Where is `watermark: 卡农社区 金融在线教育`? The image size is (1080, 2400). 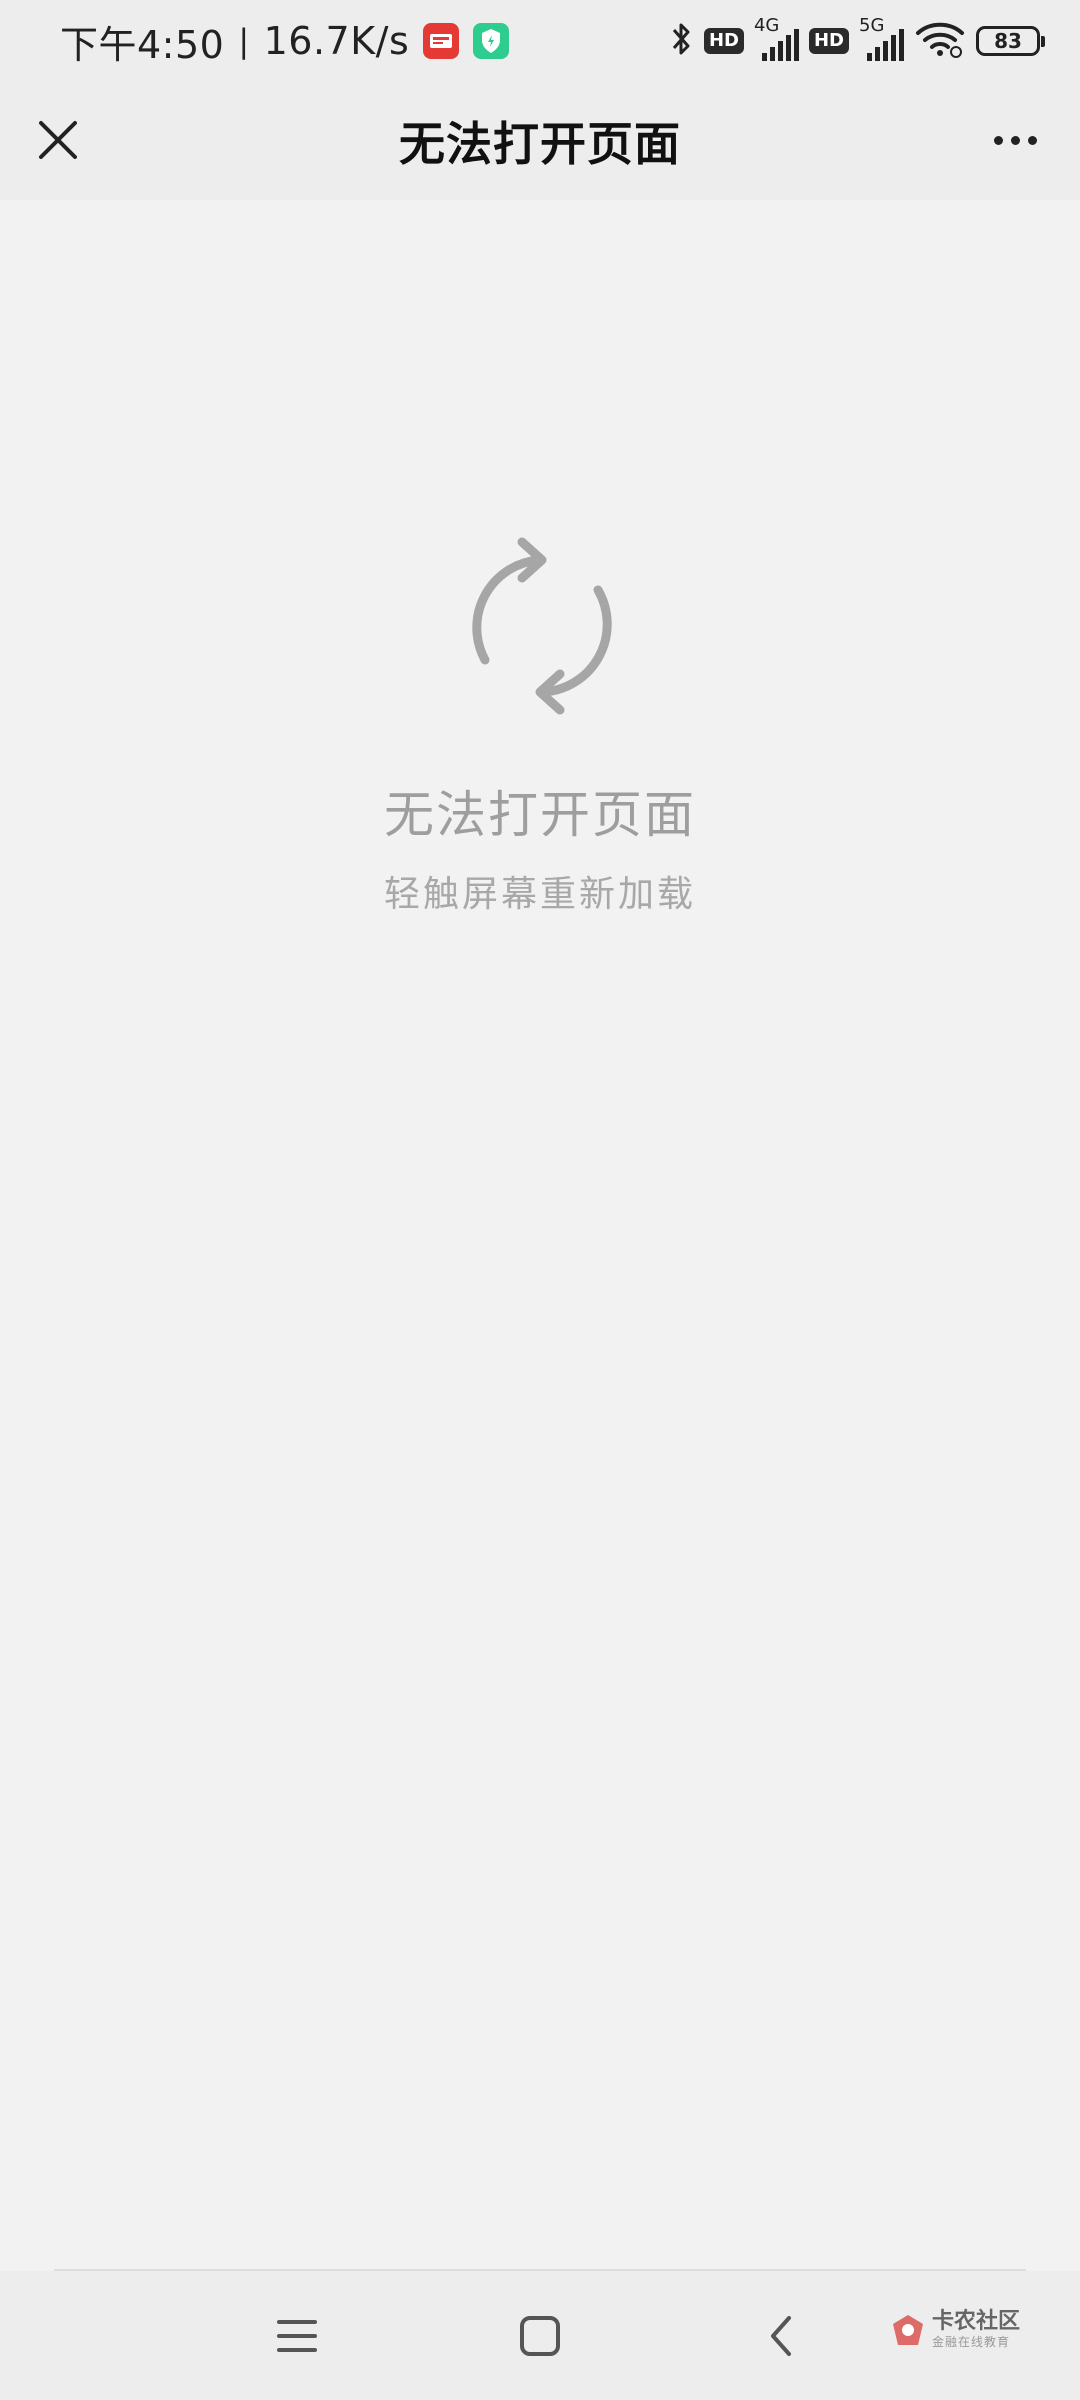
watermark: 卡农社区 金融在线教育 is located at coordinates (955, 2329).